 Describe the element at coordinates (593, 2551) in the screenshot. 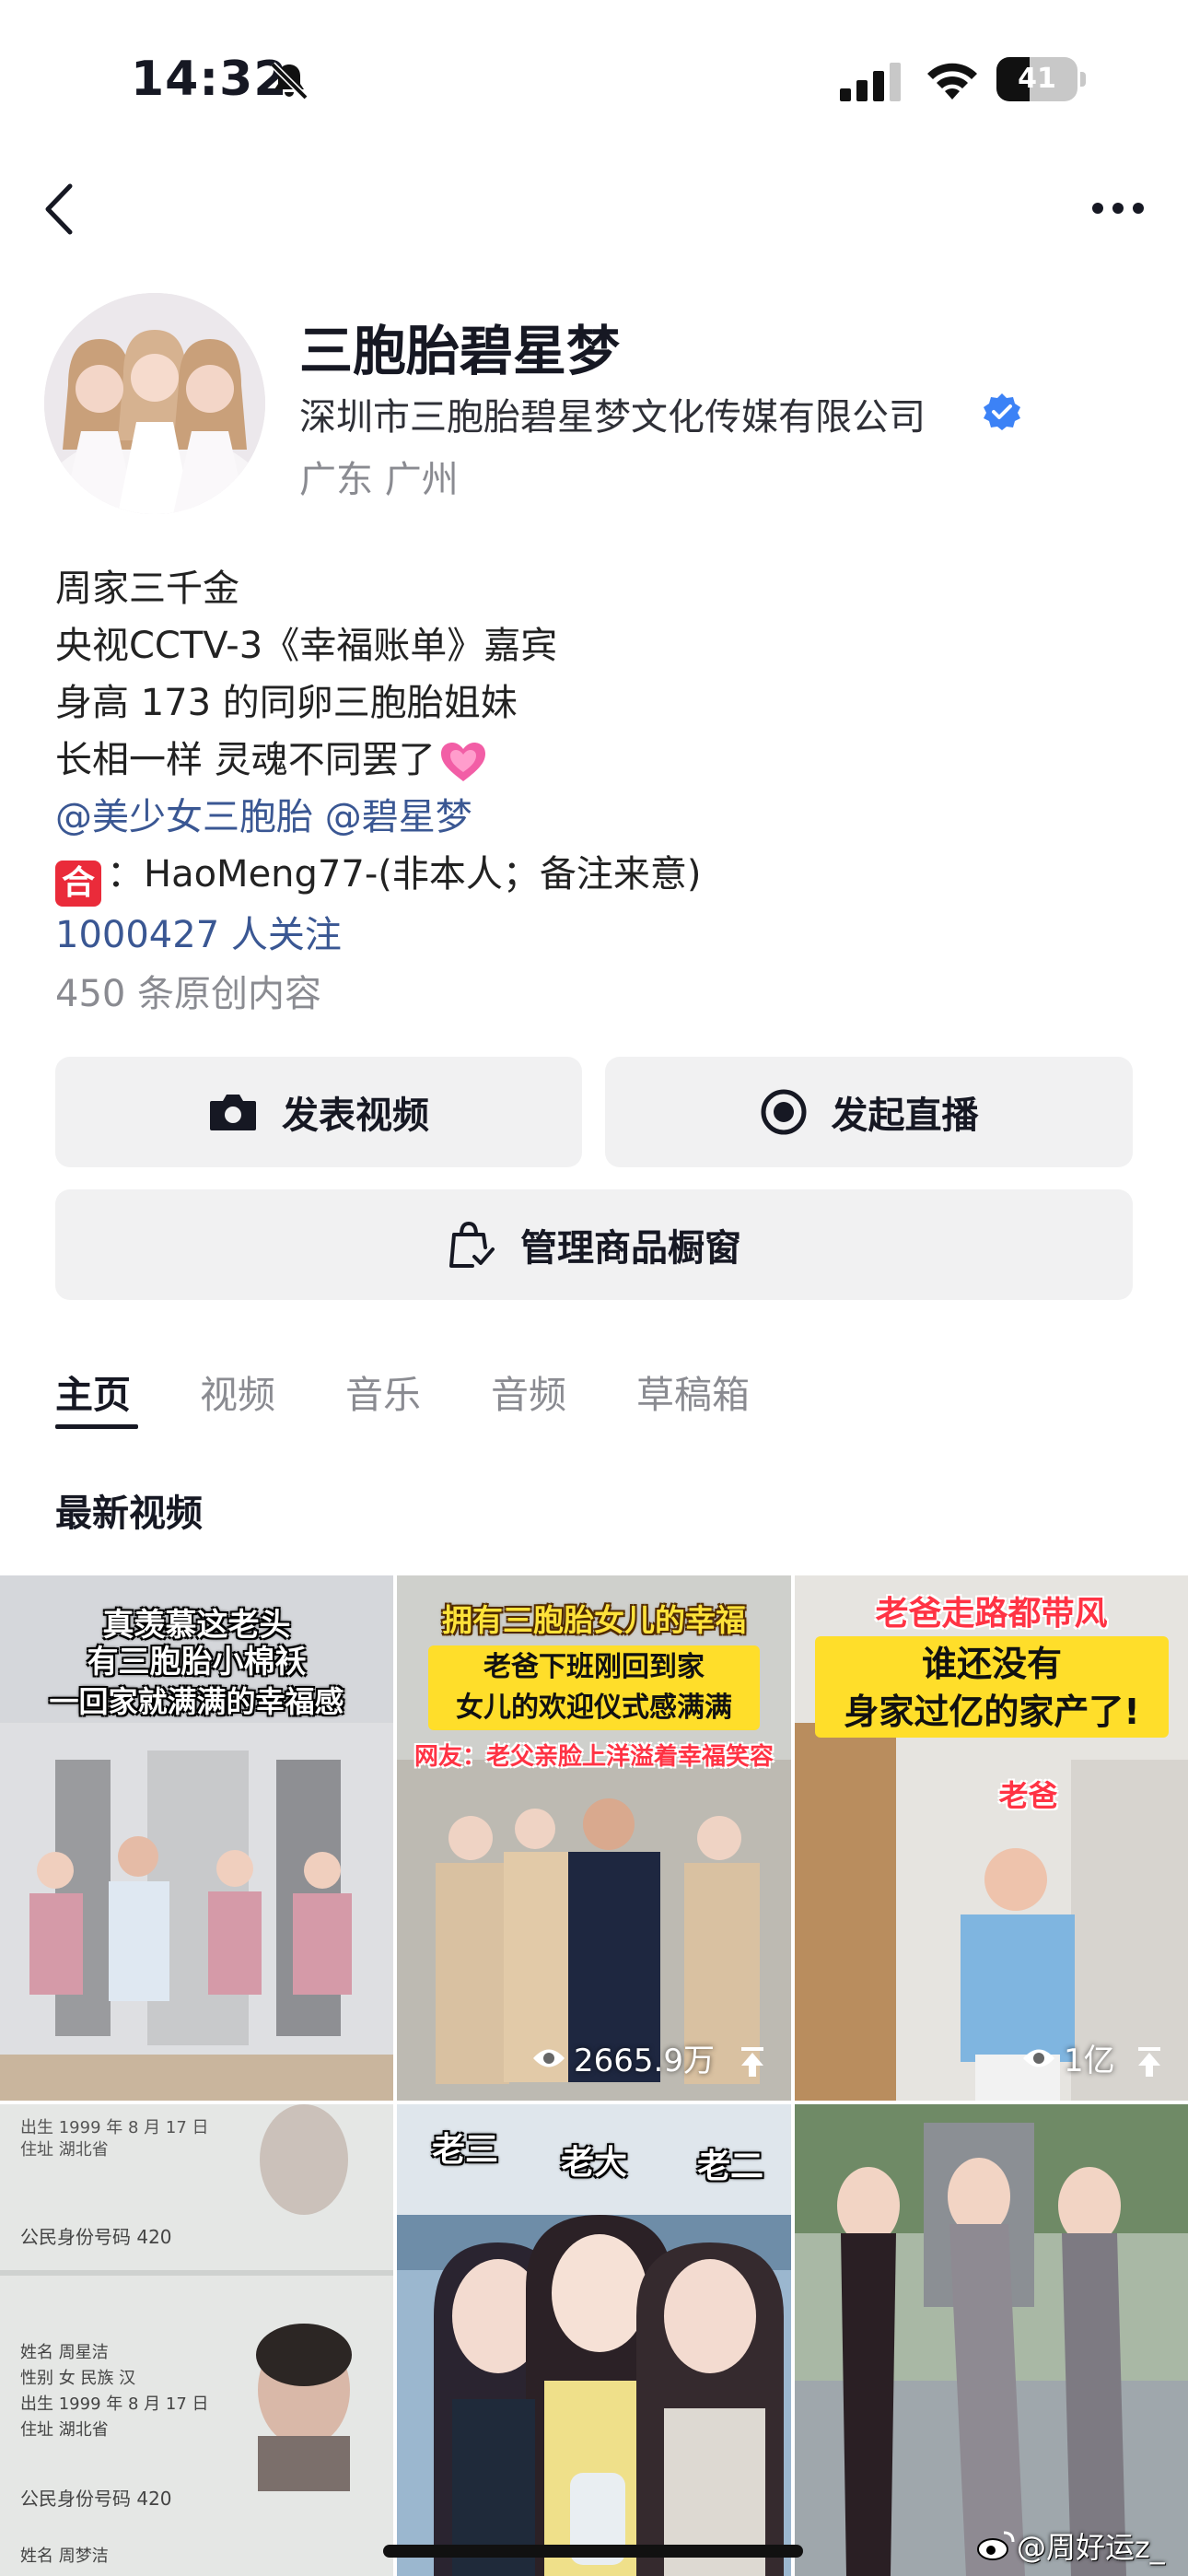

I see `home-indicator` at that location.